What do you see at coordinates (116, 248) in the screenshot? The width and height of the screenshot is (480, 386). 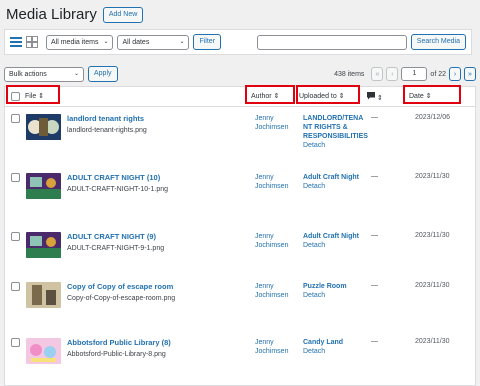 I see `file-name: ADULT-CRAFT-NIGHT-9-1.png` at bounding box center [116, 248].